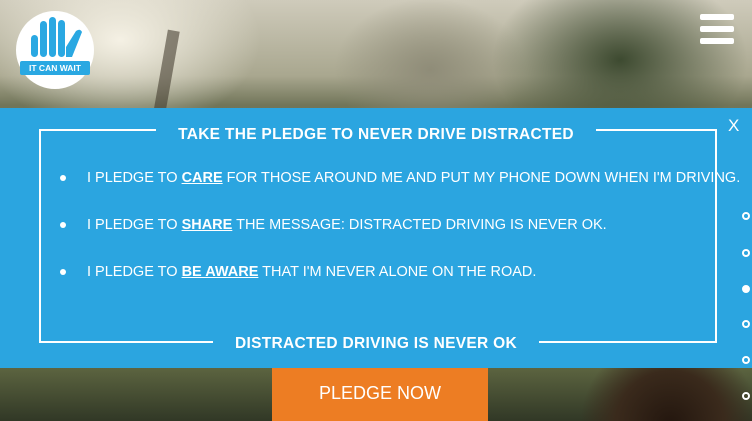 Image resolution: width=752 pixels, height=421 pixels. What do you see at coordinates (733, 126) in the screenshot?
I see `close-button: X` at bounding box center [733, 126].